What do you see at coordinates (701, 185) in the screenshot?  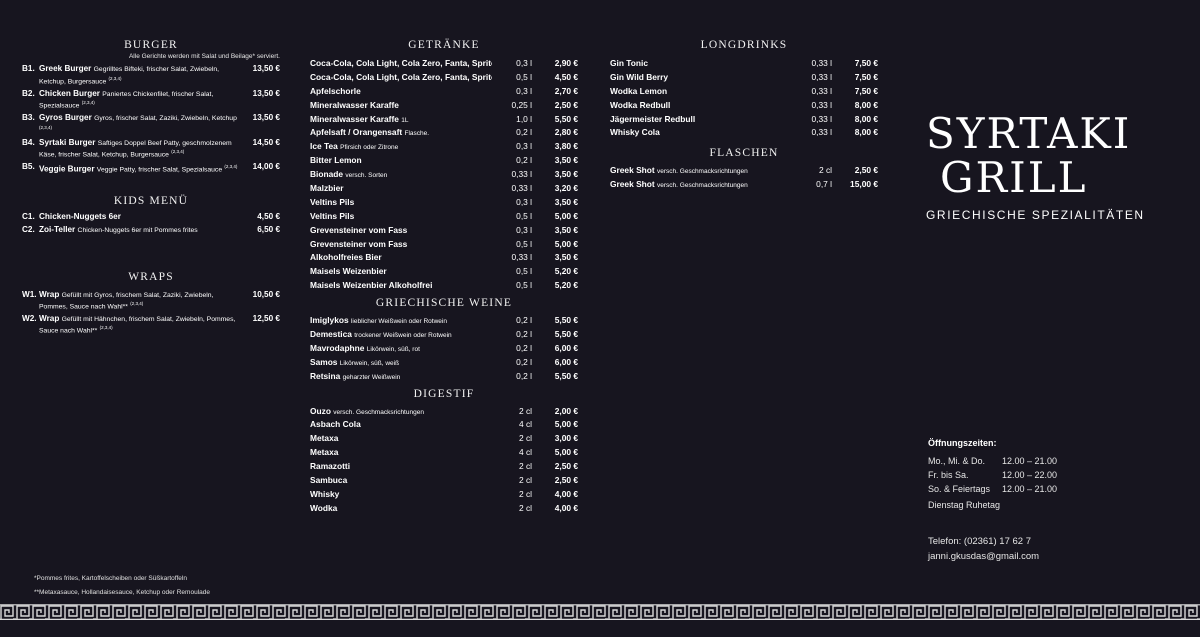 I see `drink-name: Greek Shot versch. Geschmacksrichtungen` at bounding box center [701, 185].